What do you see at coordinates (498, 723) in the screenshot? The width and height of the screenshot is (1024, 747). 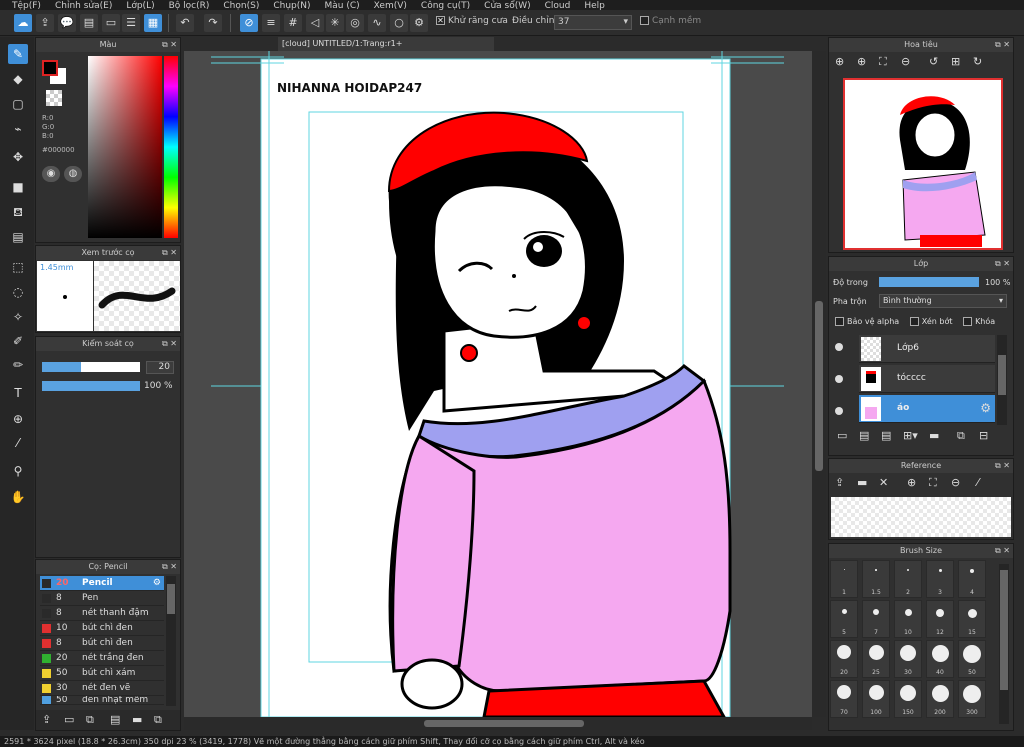 I see `horizontal-scrollbar` at bounding box center [498, 723].